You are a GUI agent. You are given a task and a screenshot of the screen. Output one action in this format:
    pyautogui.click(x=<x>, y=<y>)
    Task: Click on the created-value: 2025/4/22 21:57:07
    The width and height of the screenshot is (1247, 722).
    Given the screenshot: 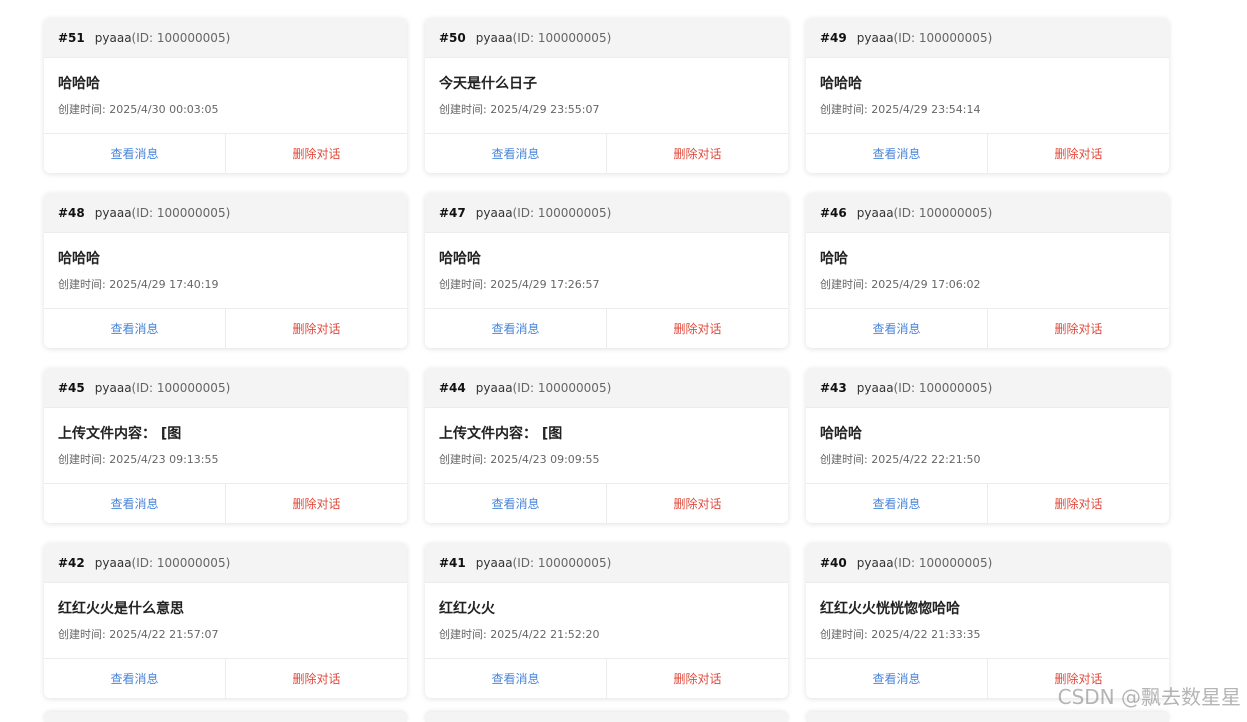 What is the action you would take?
    pyautogui.click(x=163, y=634)
    